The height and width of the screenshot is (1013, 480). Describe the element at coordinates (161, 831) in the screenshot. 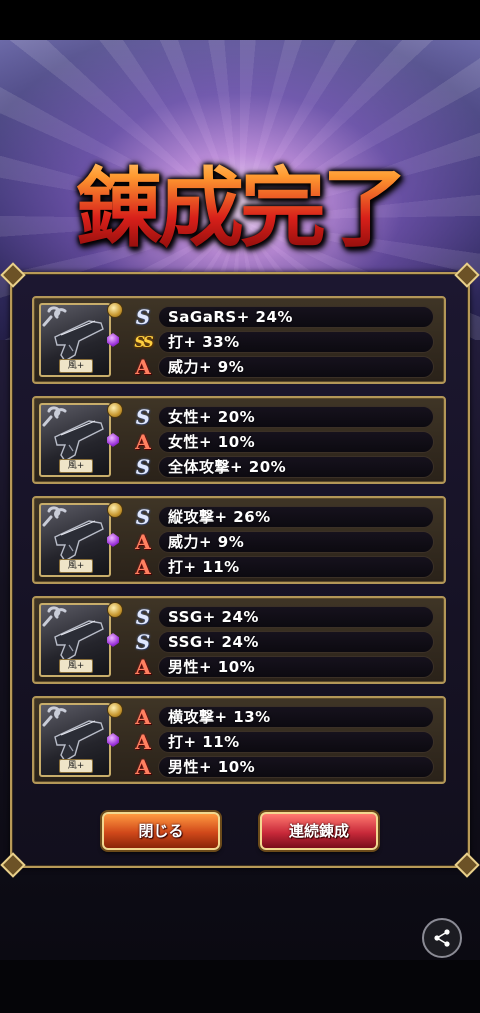

I see `close-button: 閉じる` at that location.